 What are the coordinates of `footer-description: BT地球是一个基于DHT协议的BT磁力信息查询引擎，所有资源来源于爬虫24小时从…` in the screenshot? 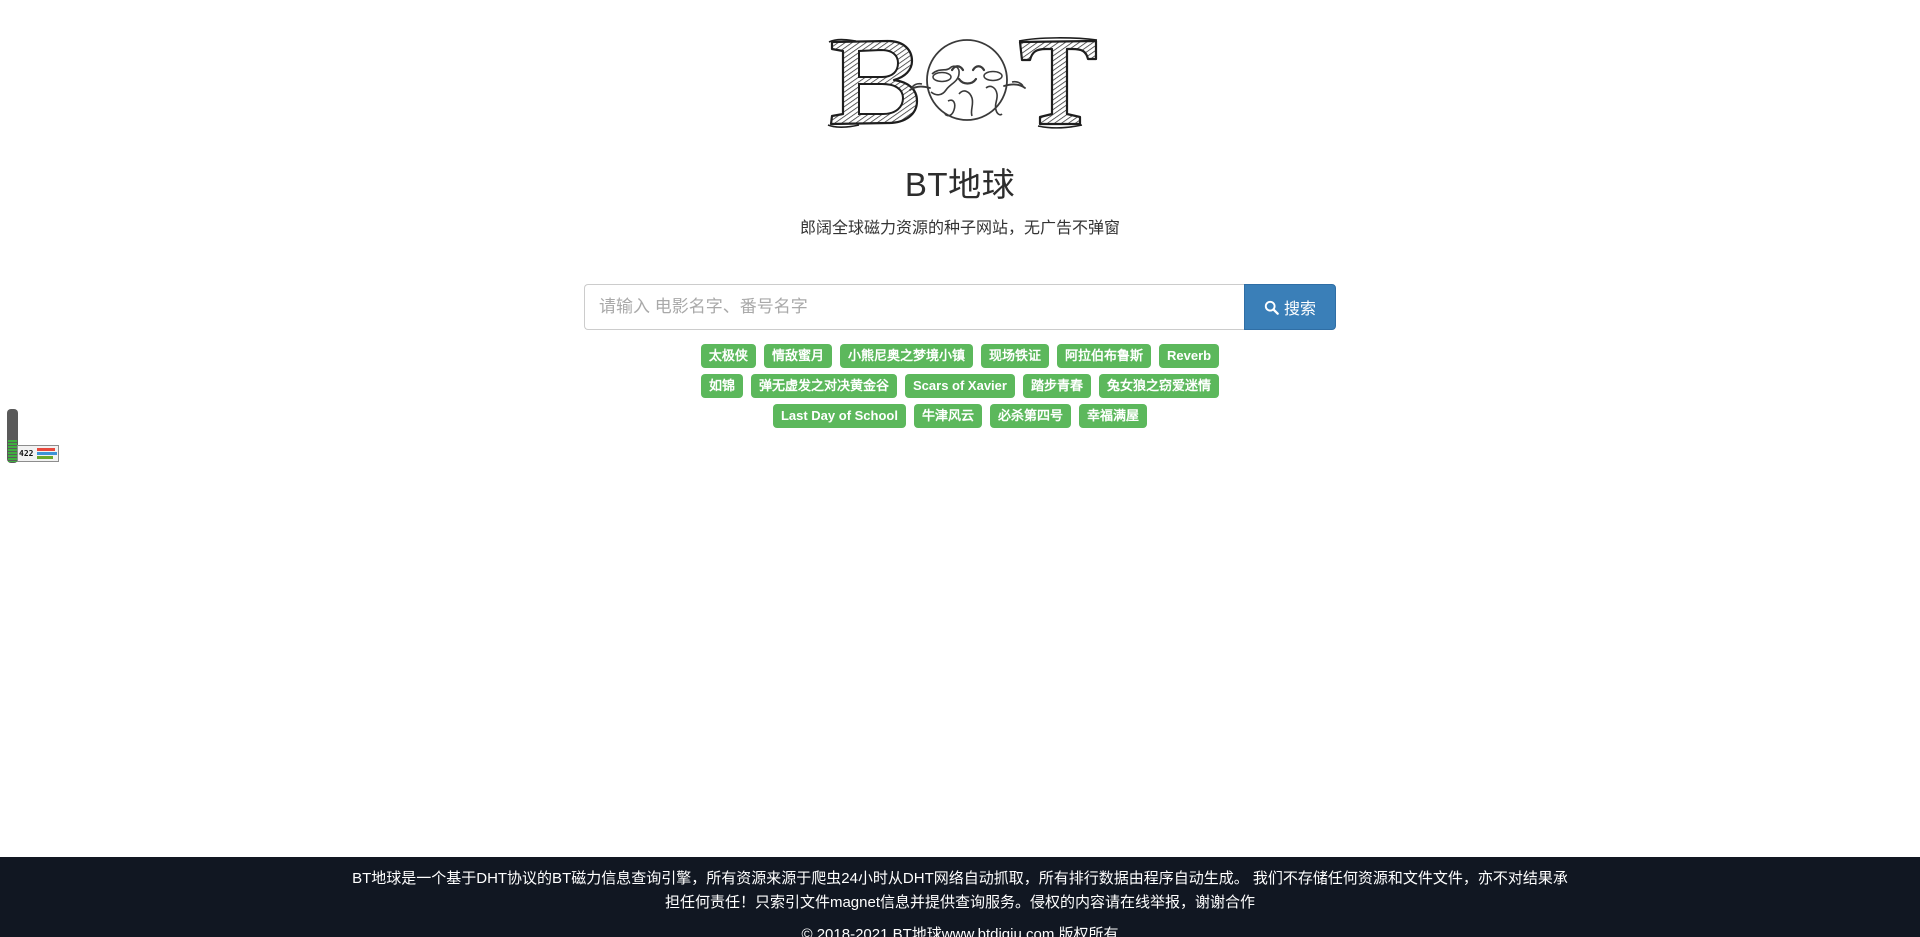 It's located at (960, 890).